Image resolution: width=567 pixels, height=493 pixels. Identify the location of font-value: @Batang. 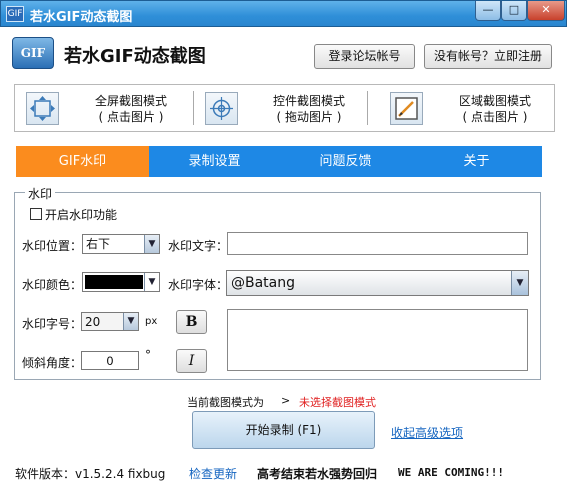
(263, 283).